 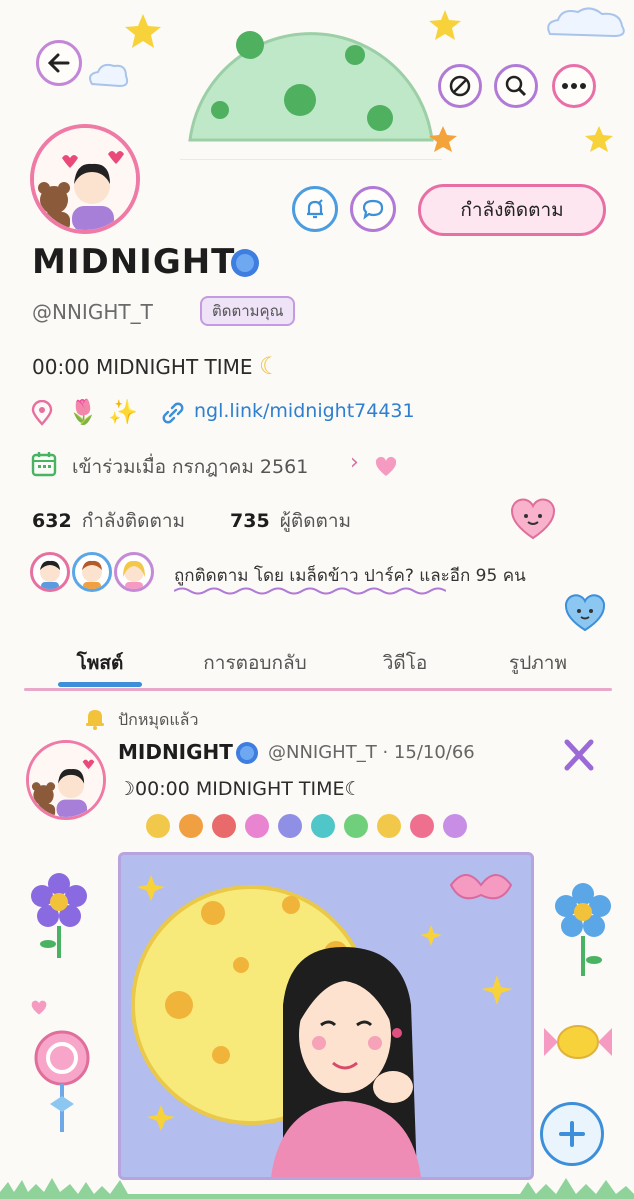 What do you see at coordinates (533, 519) in the screenshot?
I see `smiling-heart-decoration` at bounding box center [533, 519].